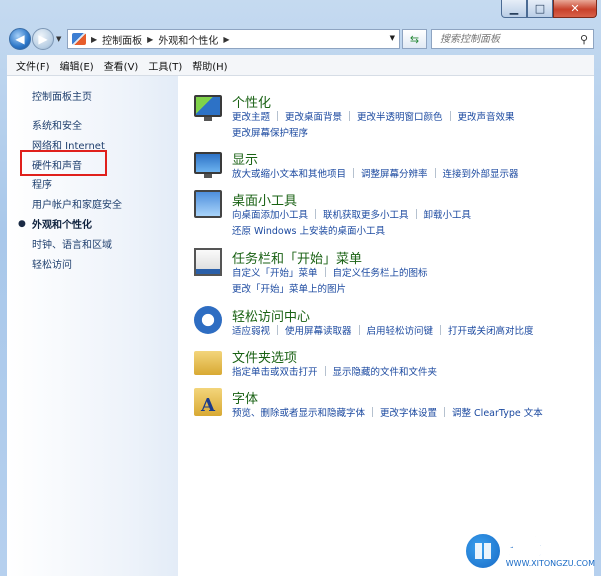  I want to click on category-title: 字体, so click(245, 397).